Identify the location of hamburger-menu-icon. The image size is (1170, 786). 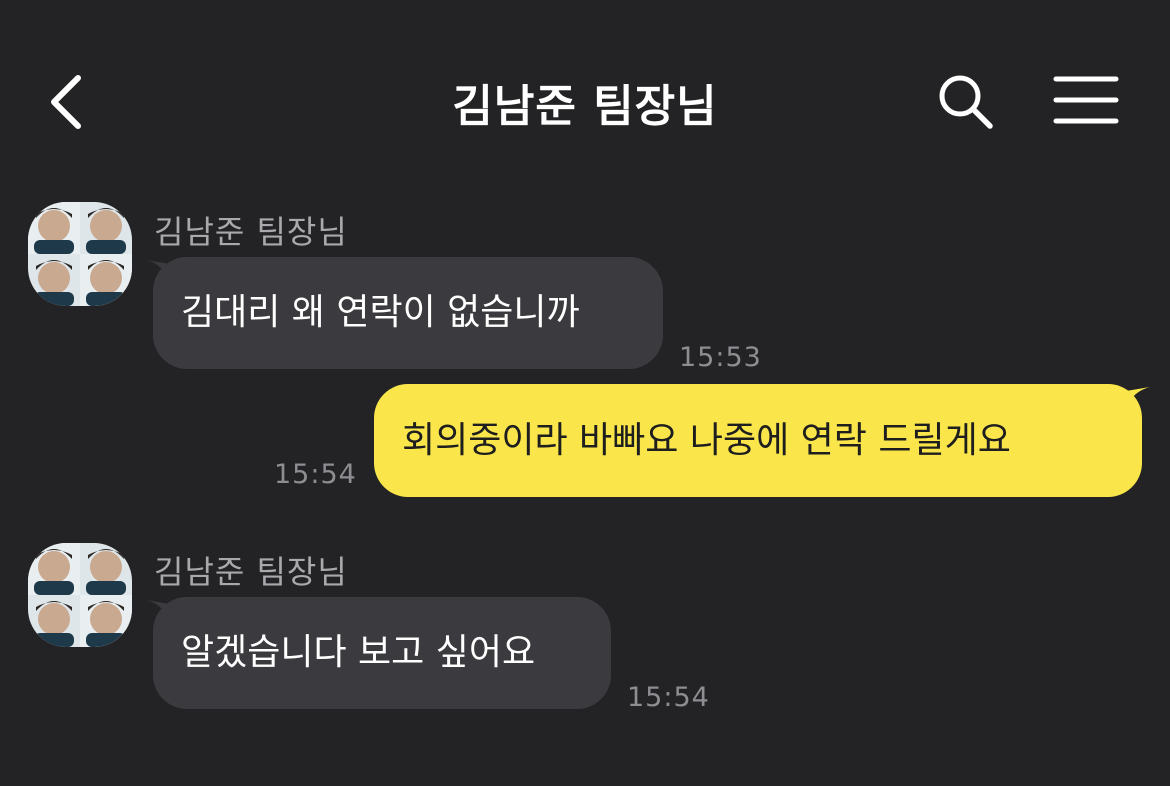
(1086, 100).